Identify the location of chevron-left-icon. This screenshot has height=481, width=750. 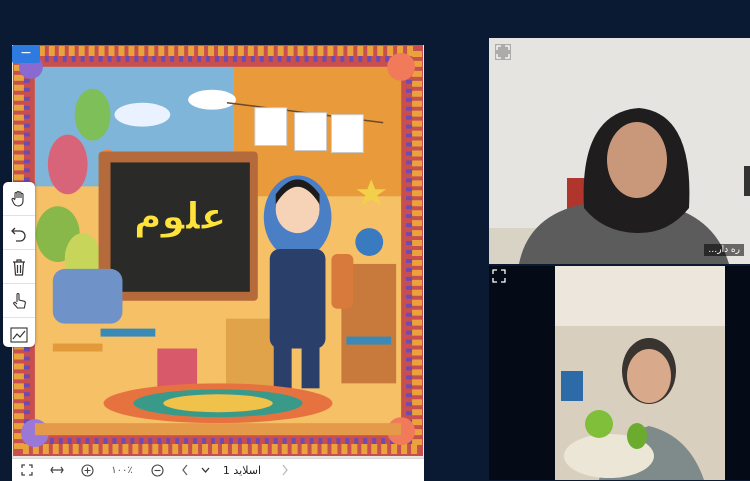
(185, 470).